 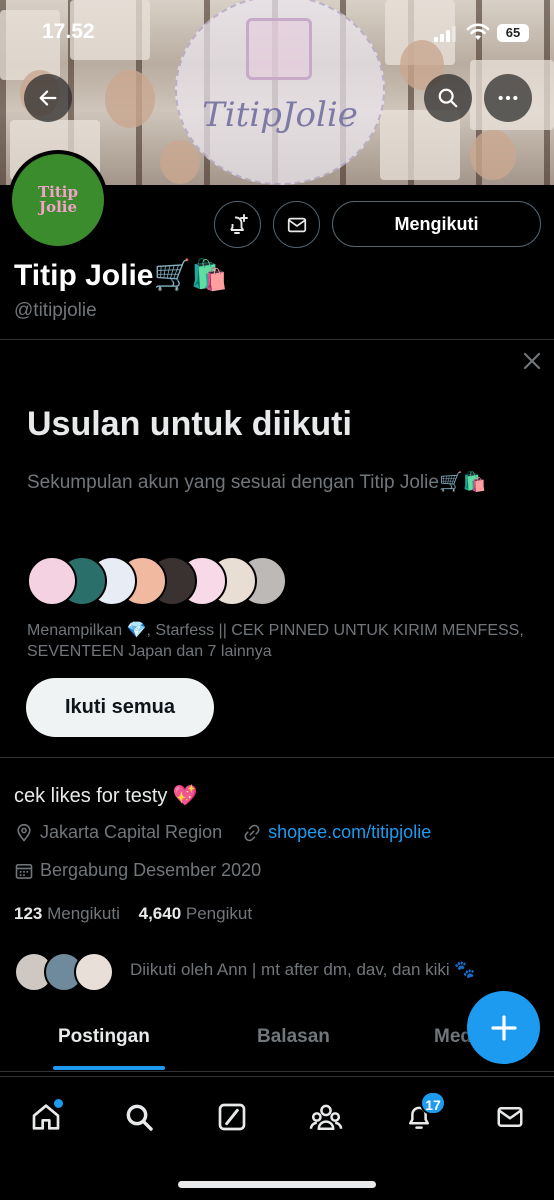 What do you see at coordinates (28, 913) in the screenshot?
I see `following-count: 123` at bounding box center [28, 913].